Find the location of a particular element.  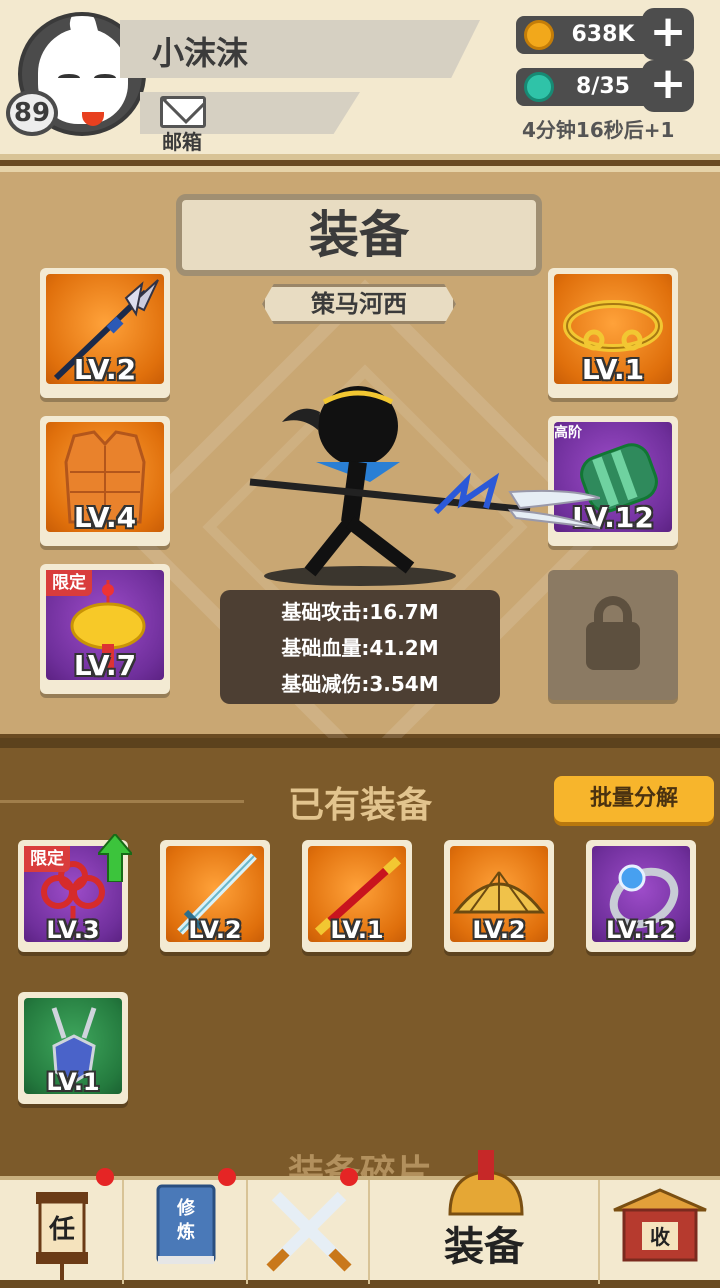

equipment-title: 装备 is located at coordinates (359, 235).